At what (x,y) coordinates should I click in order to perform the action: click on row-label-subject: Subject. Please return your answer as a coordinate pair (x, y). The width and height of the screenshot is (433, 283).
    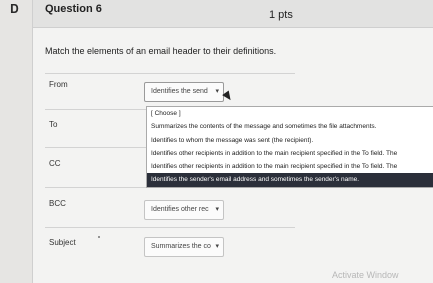
    Looking at the image, I should click on (62, 242).